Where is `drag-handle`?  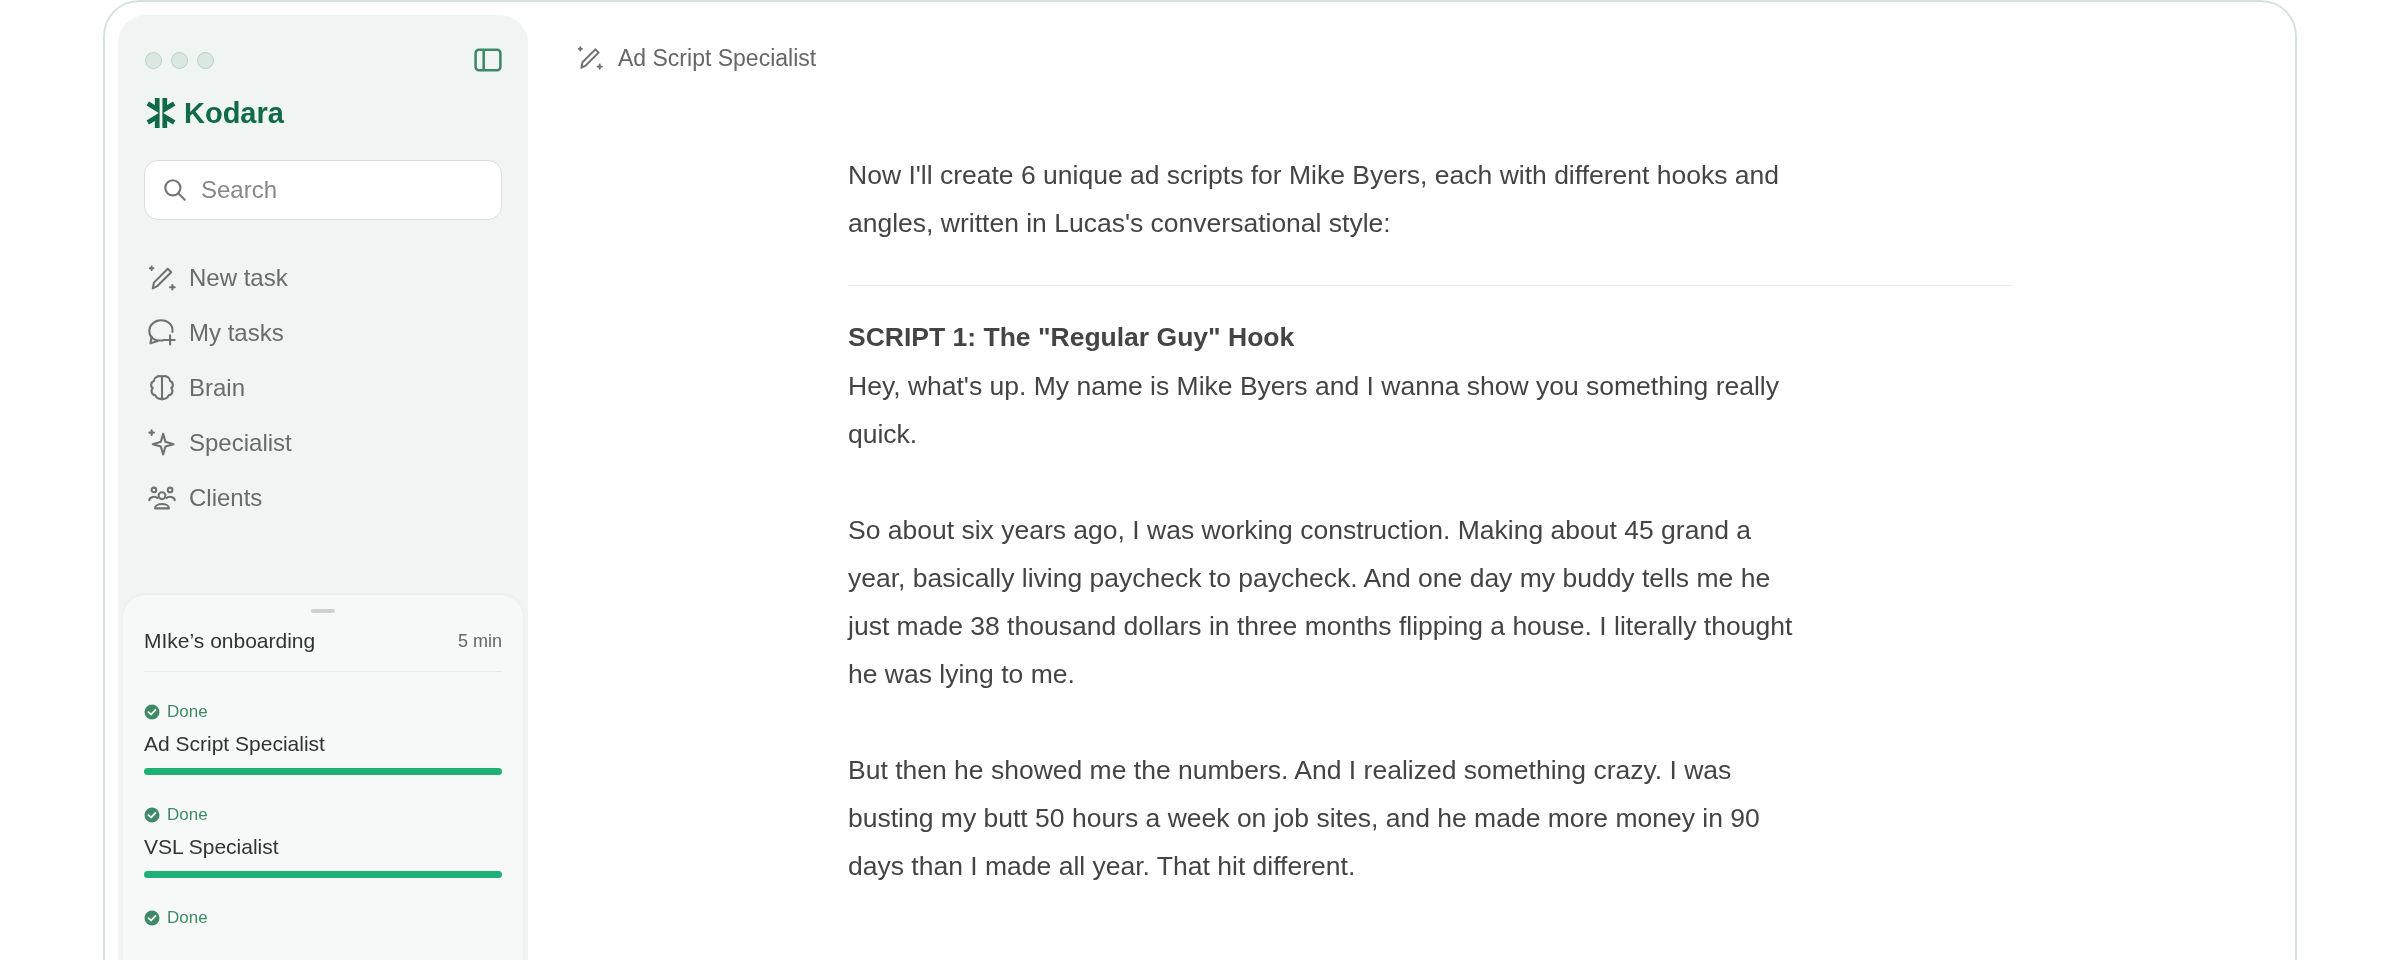 drag-handle is located at coordinates (323, 611).